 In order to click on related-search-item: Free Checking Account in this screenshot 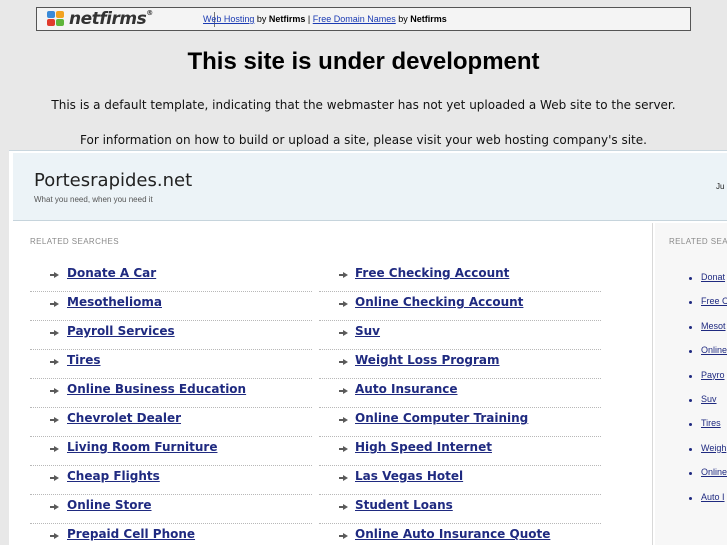, I will do `click(460, 277)`.